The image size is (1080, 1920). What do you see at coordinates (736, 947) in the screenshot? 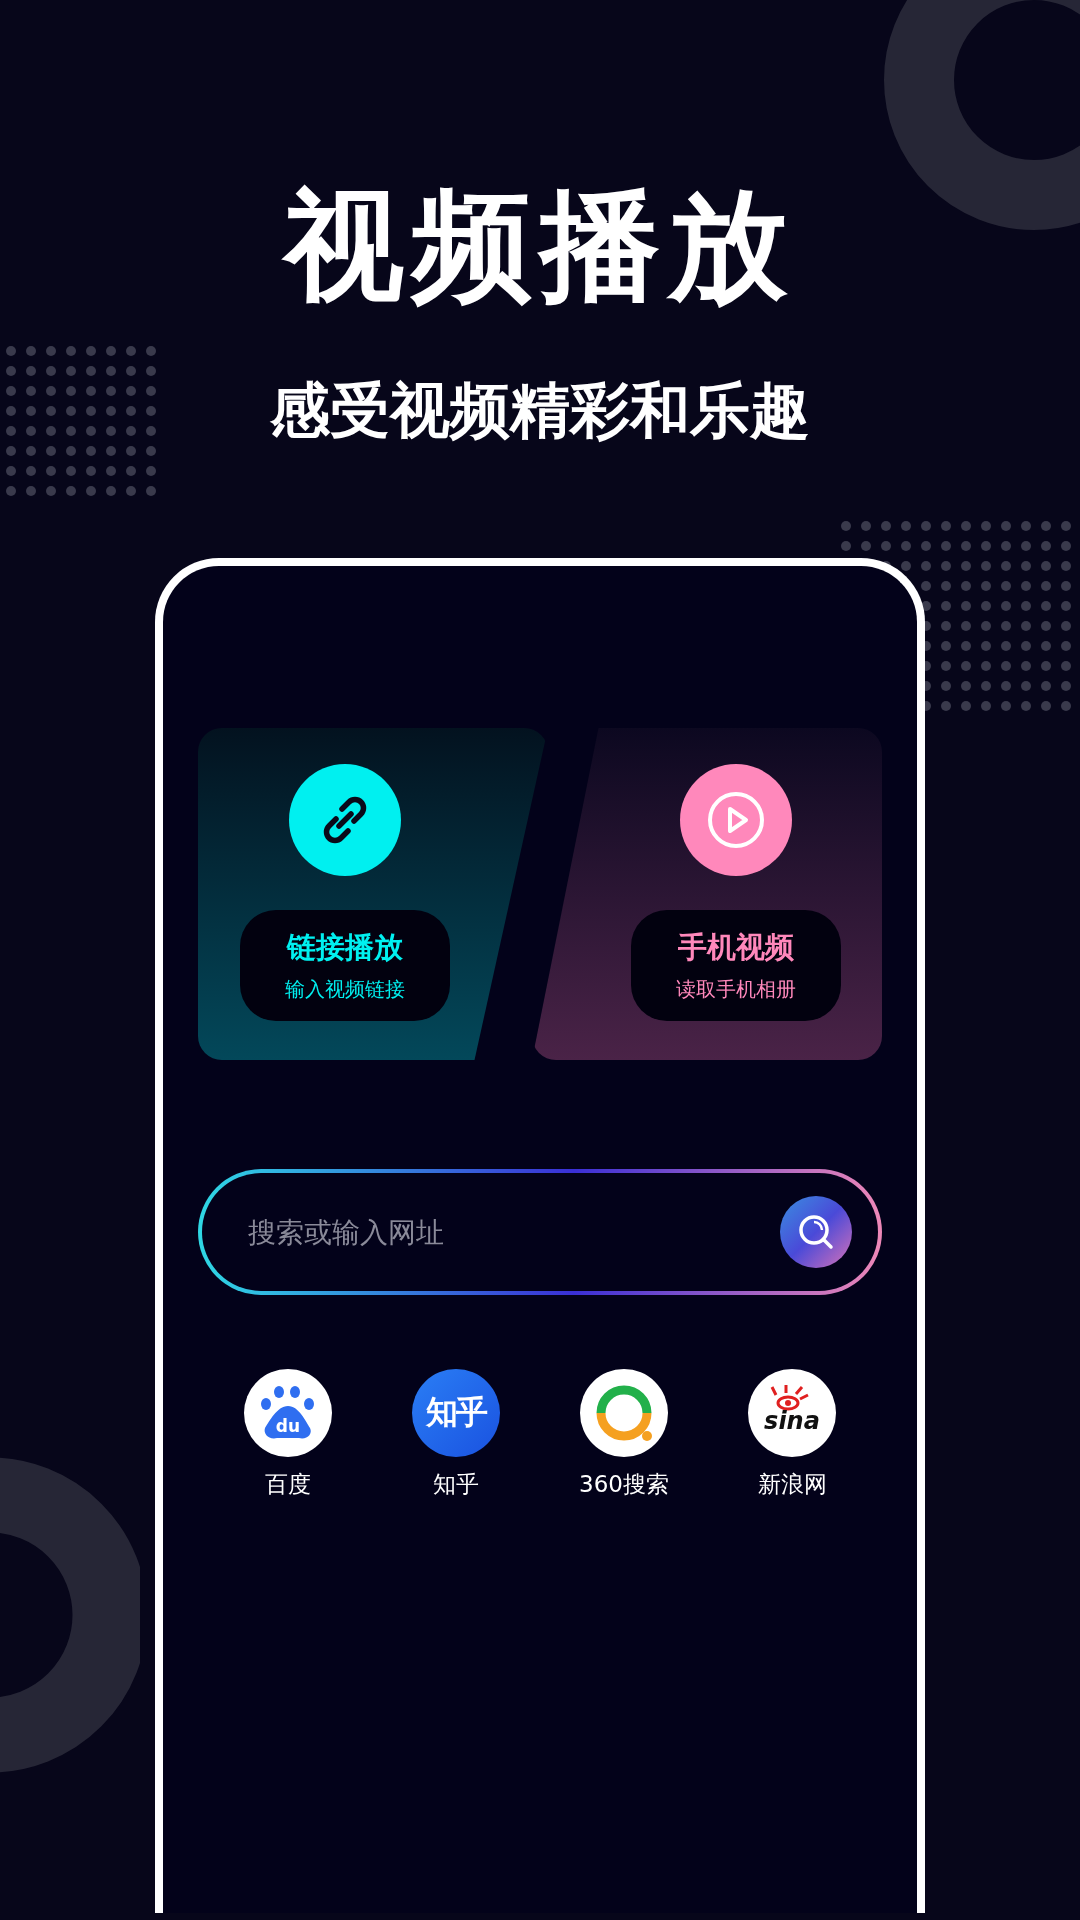
I see `card-title: 手机视频` at bounding box center [736, 947].